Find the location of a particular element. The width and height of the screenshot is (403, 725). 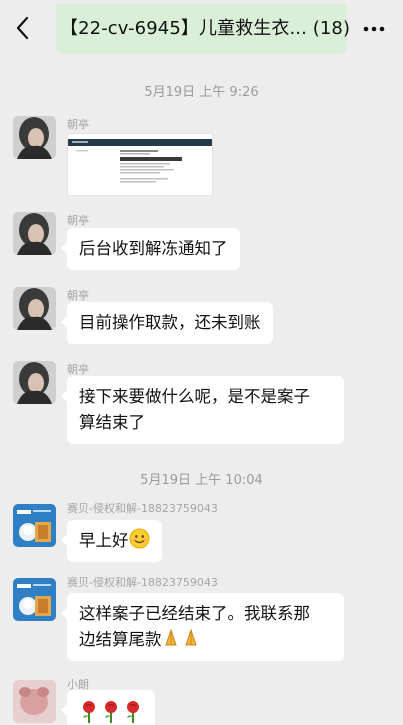

screenshot-thumbnail is located at coordinates (140, 164).